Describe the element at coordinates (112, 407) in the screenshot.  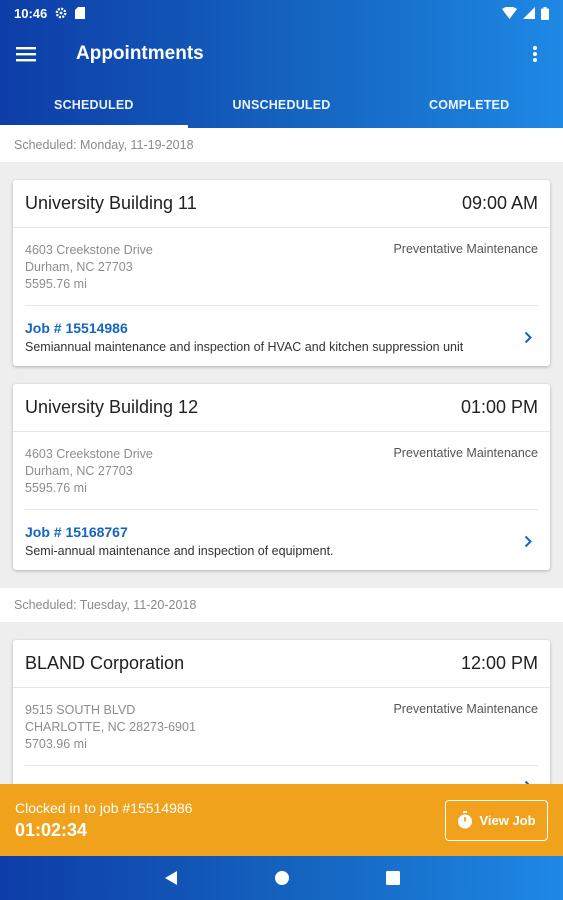
I see `customer-name: University Building 12` at that location.